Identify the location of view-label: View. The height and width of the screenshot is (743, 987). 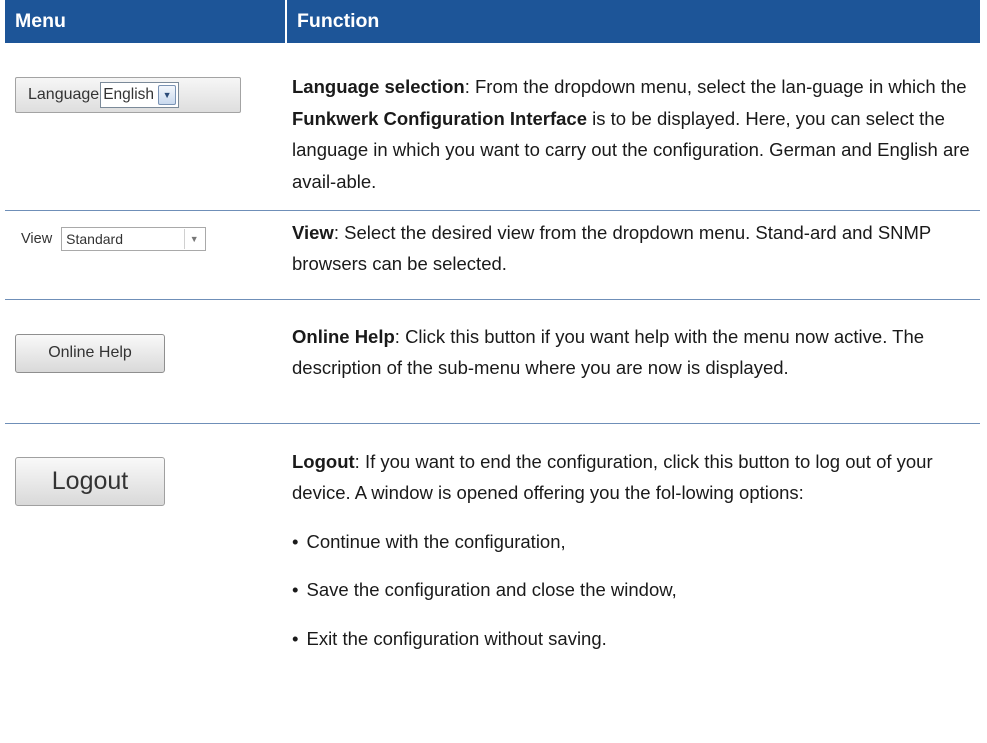
(37, 238).